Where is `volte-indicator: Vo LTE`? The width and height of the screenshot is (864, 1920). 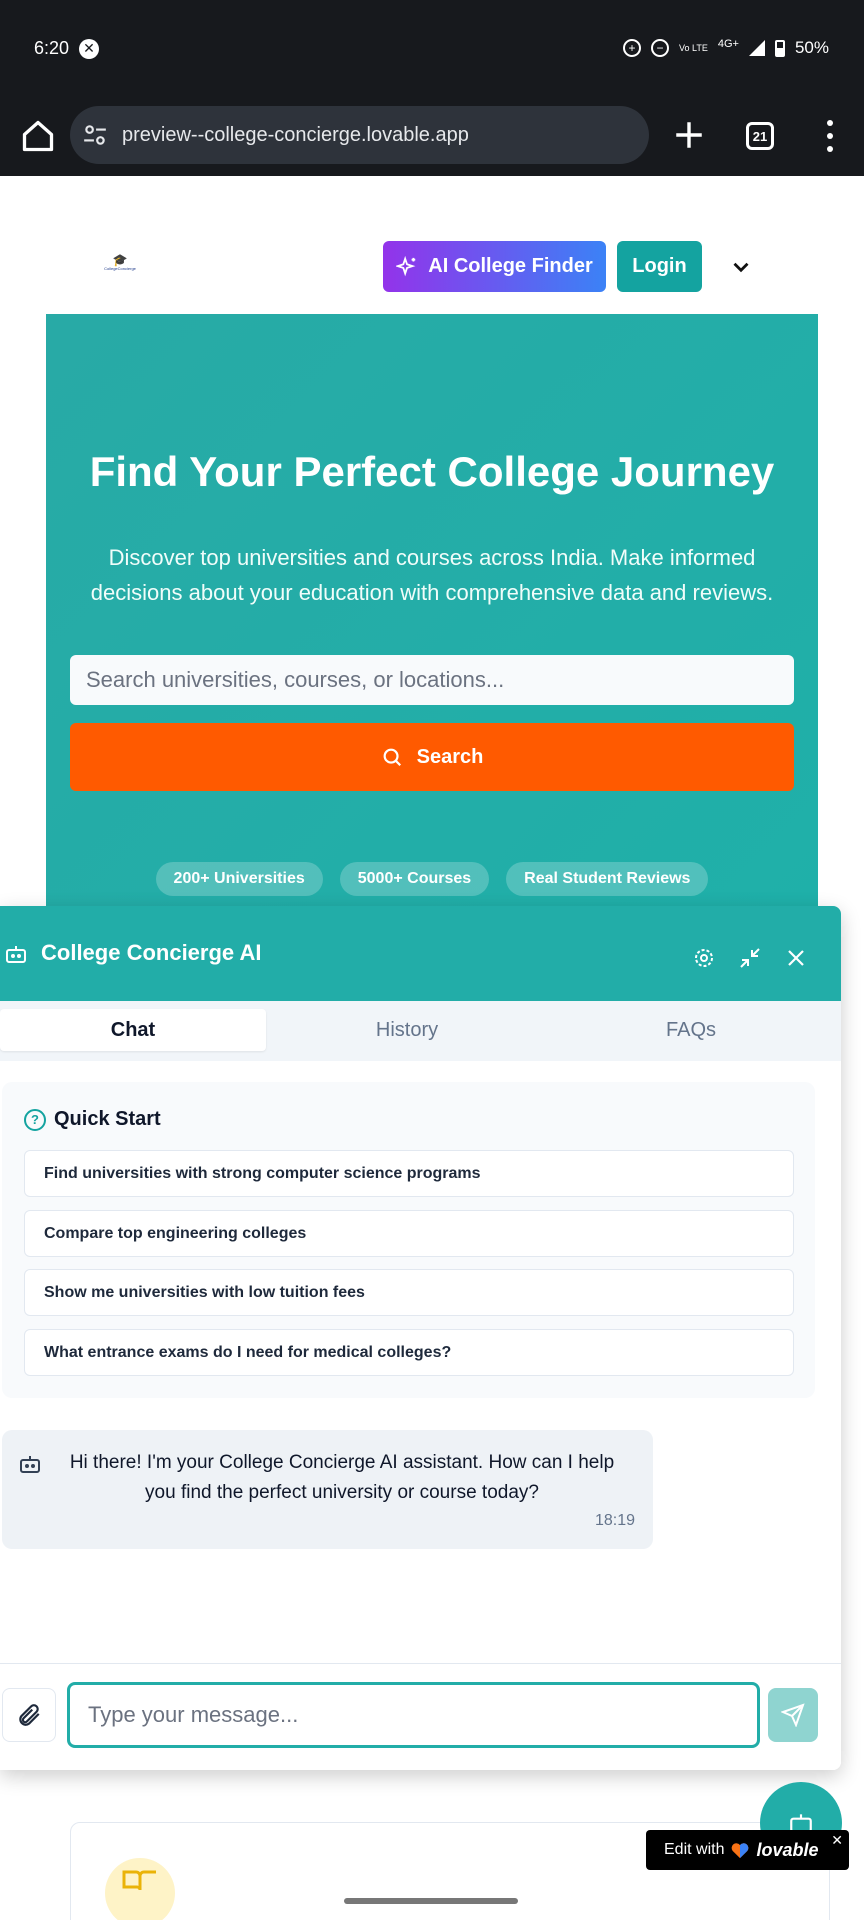
volte-indicator: Vo LTE is located at coordinates (693, 47).